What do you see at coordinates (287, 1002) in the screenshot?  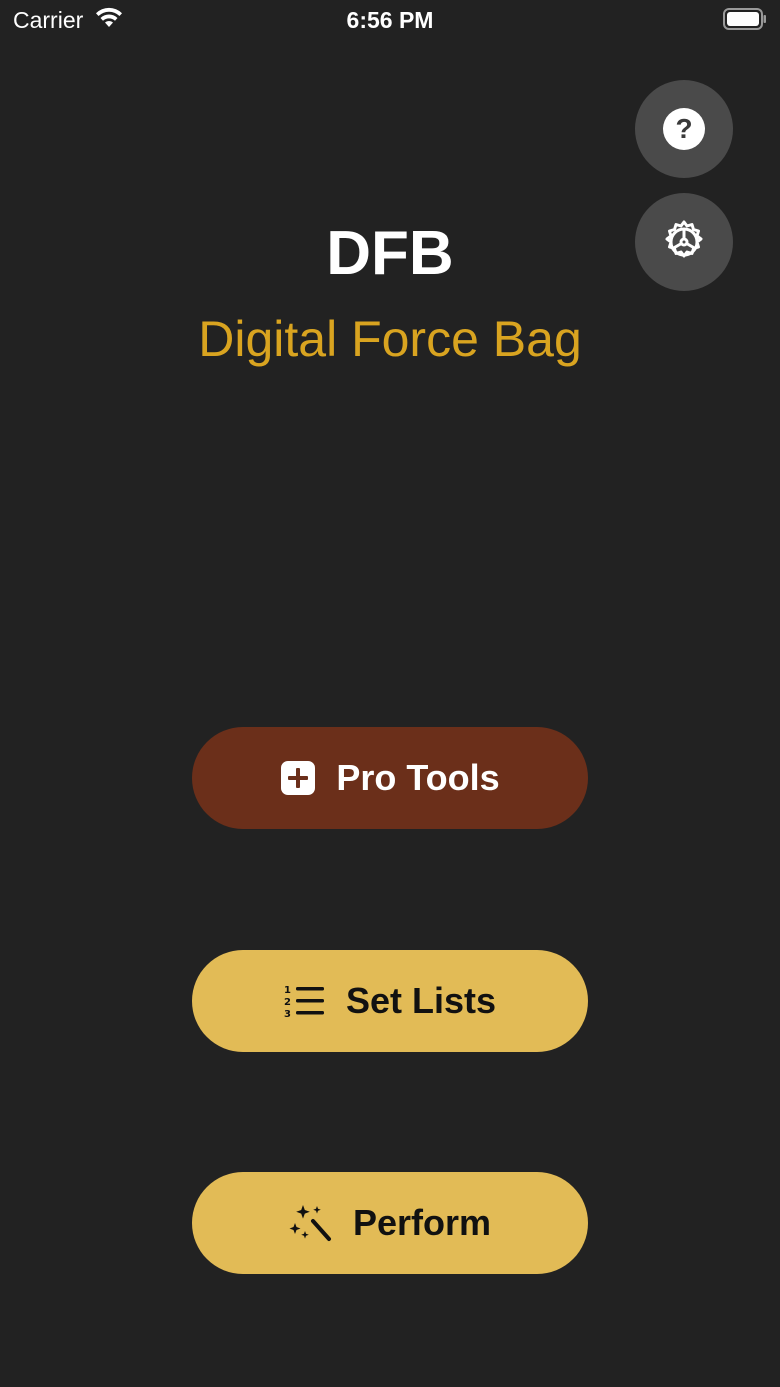 I see `svg-text: 2` at bounding box center [287, 1002].